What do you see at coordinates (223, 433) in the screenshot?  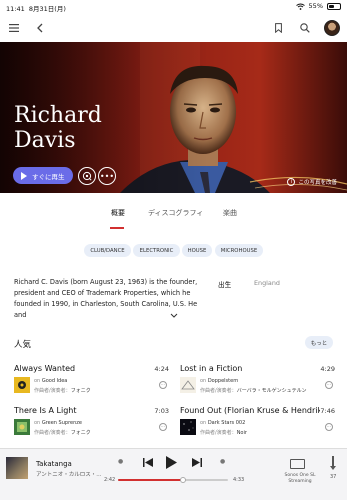 I see `track-credit: 作曲者/演奏者：Noir` at bounding box center [223, 433].